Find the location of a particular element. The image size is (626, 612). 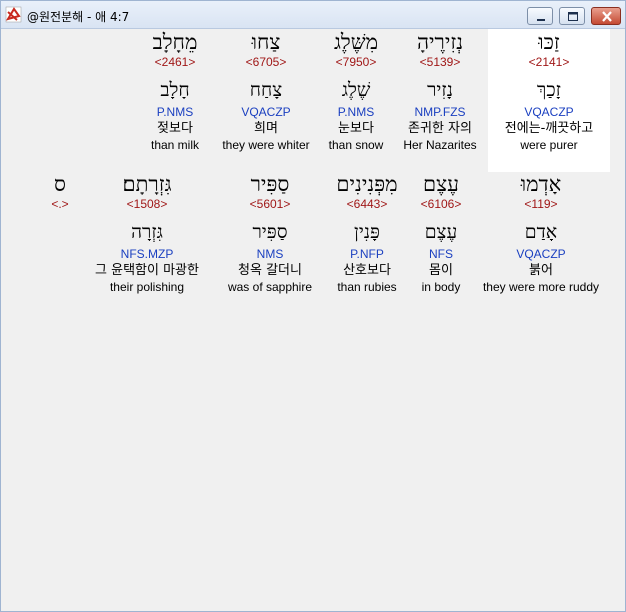

korean-gloss: 그 윤택함이 마광한 is located at coordinates (147, 270).